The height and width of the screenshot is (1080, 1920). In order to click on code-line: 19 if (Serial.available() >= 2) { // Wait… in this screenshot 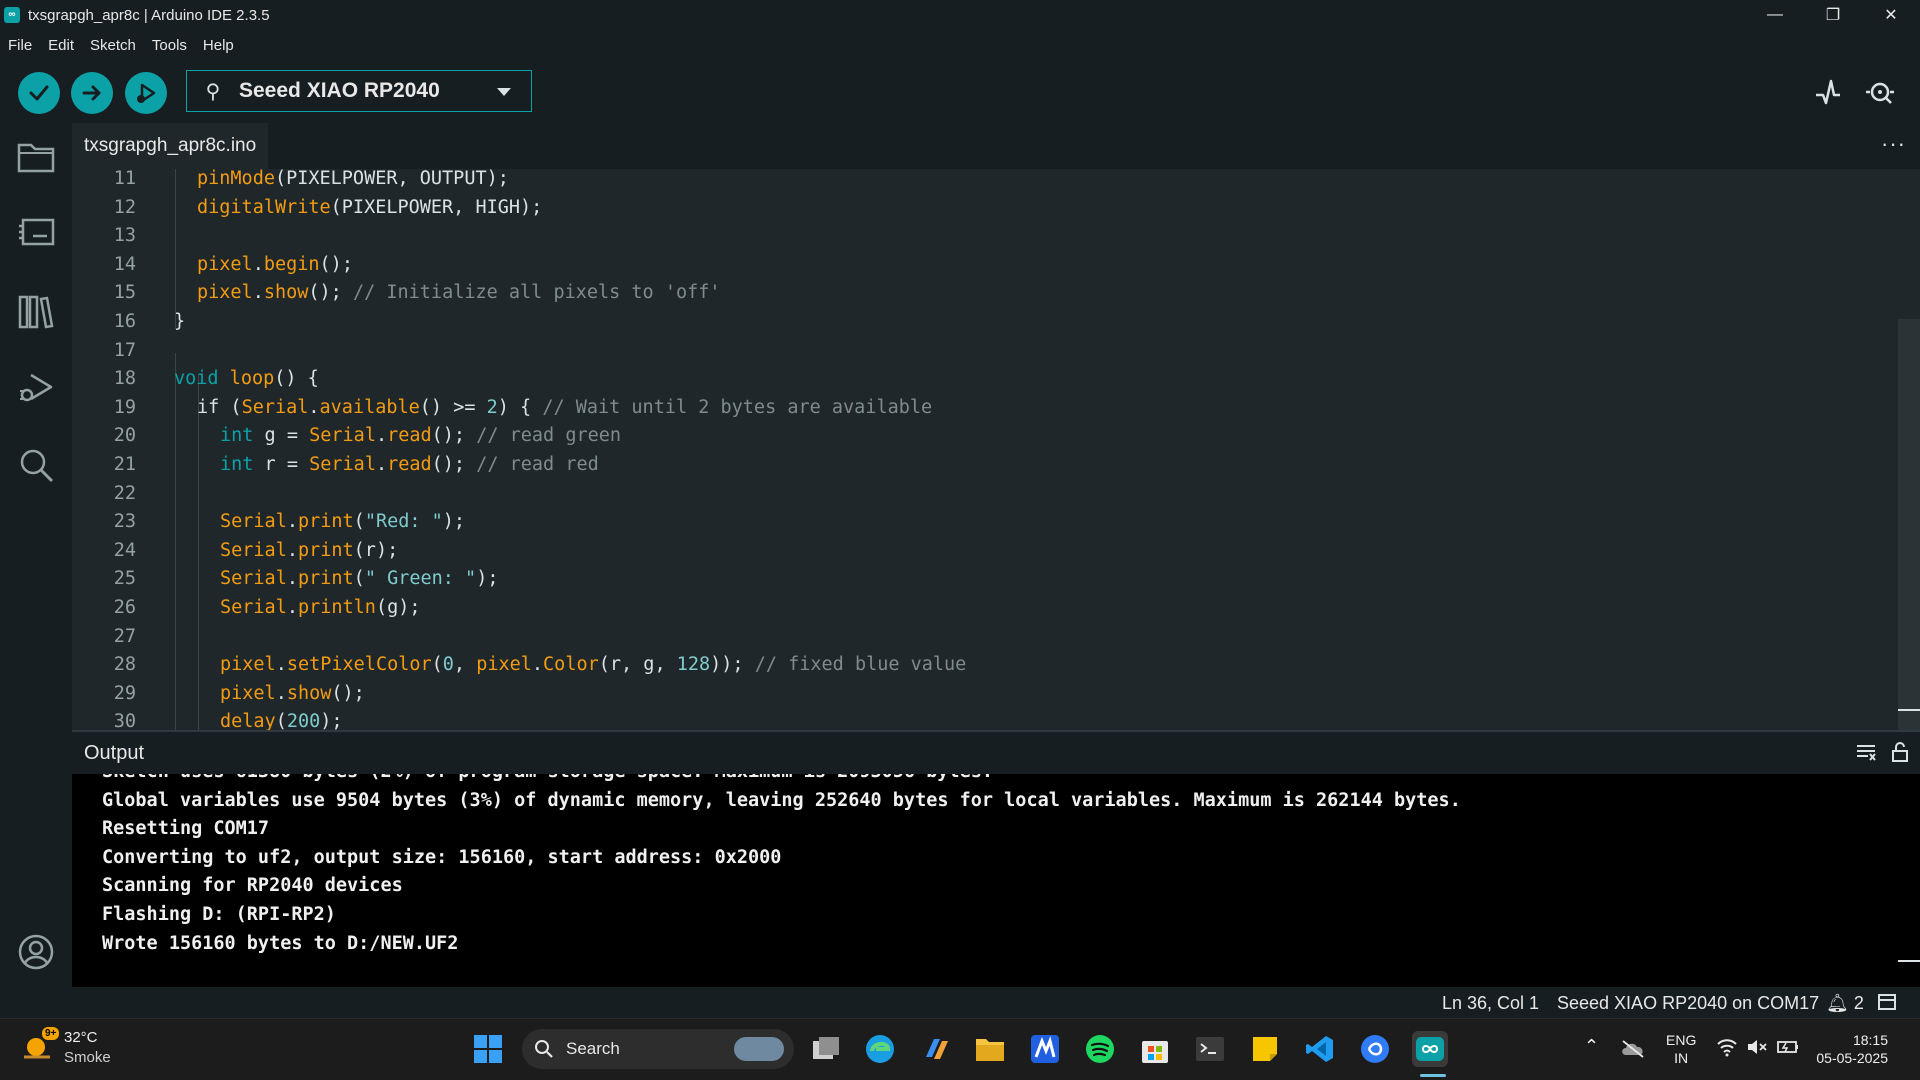, I will do `click(972, 408)`.